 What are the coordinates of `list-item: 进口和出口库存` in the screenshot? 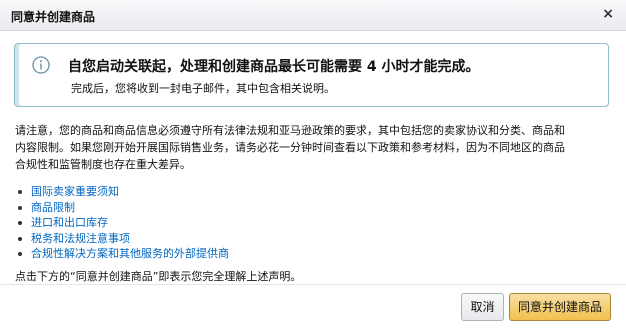 It's located at (313, 223).